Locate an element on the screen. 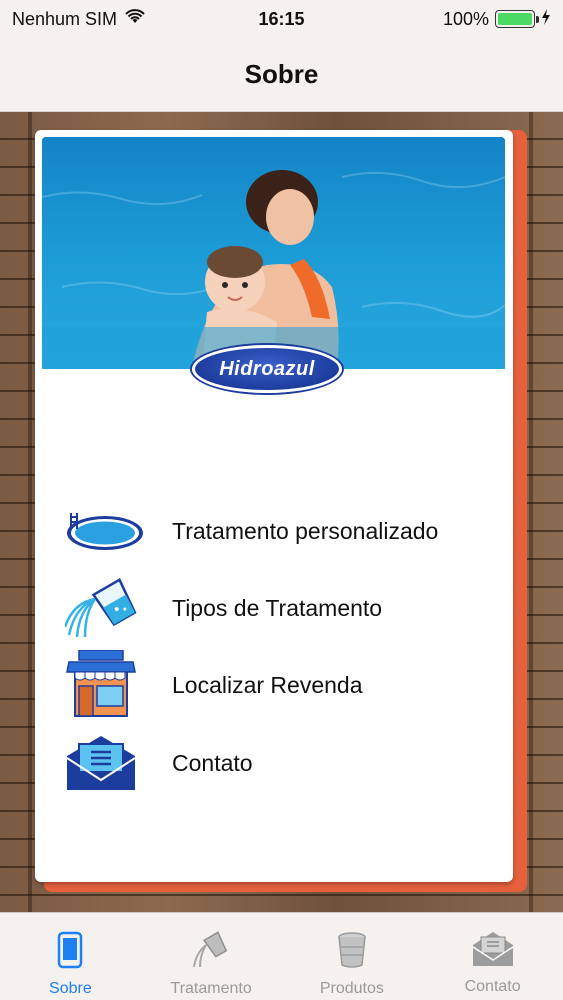 The width and height of the screenshot is (563, 1000). page-title: Sobre is located at coordinates (281, 74).